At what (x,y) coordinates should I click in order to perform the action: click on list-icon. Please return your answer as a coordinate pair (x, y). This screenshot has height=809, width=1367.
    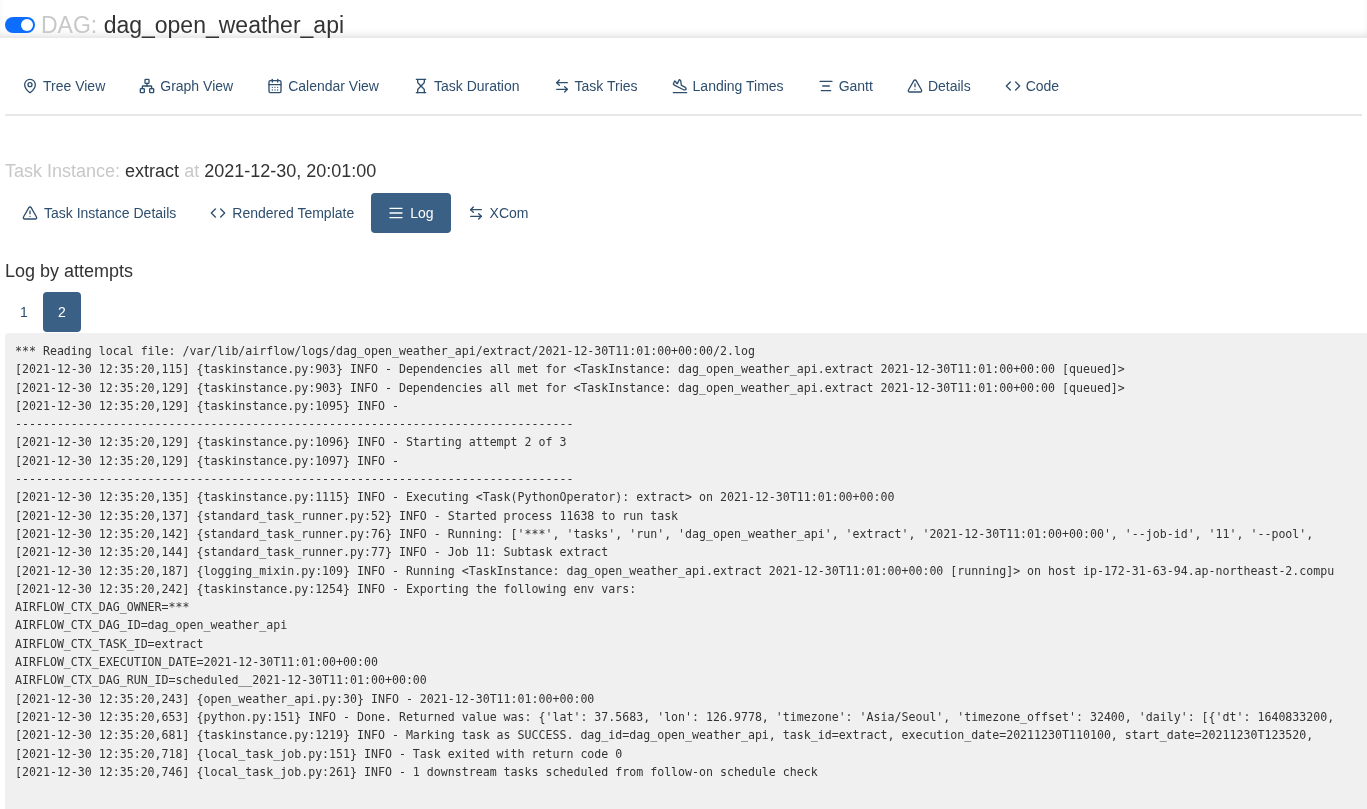
    Looking at the image, I should click on (396, 213).